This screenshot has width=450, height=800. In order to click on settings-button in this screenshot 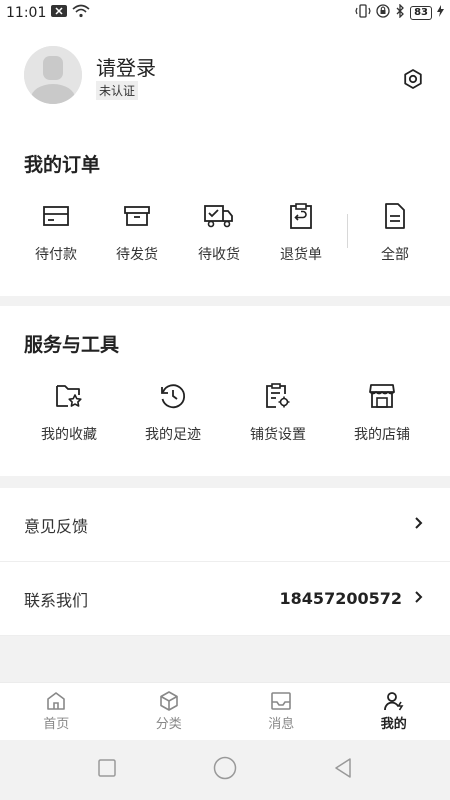, I will do `click(413, 79)`.